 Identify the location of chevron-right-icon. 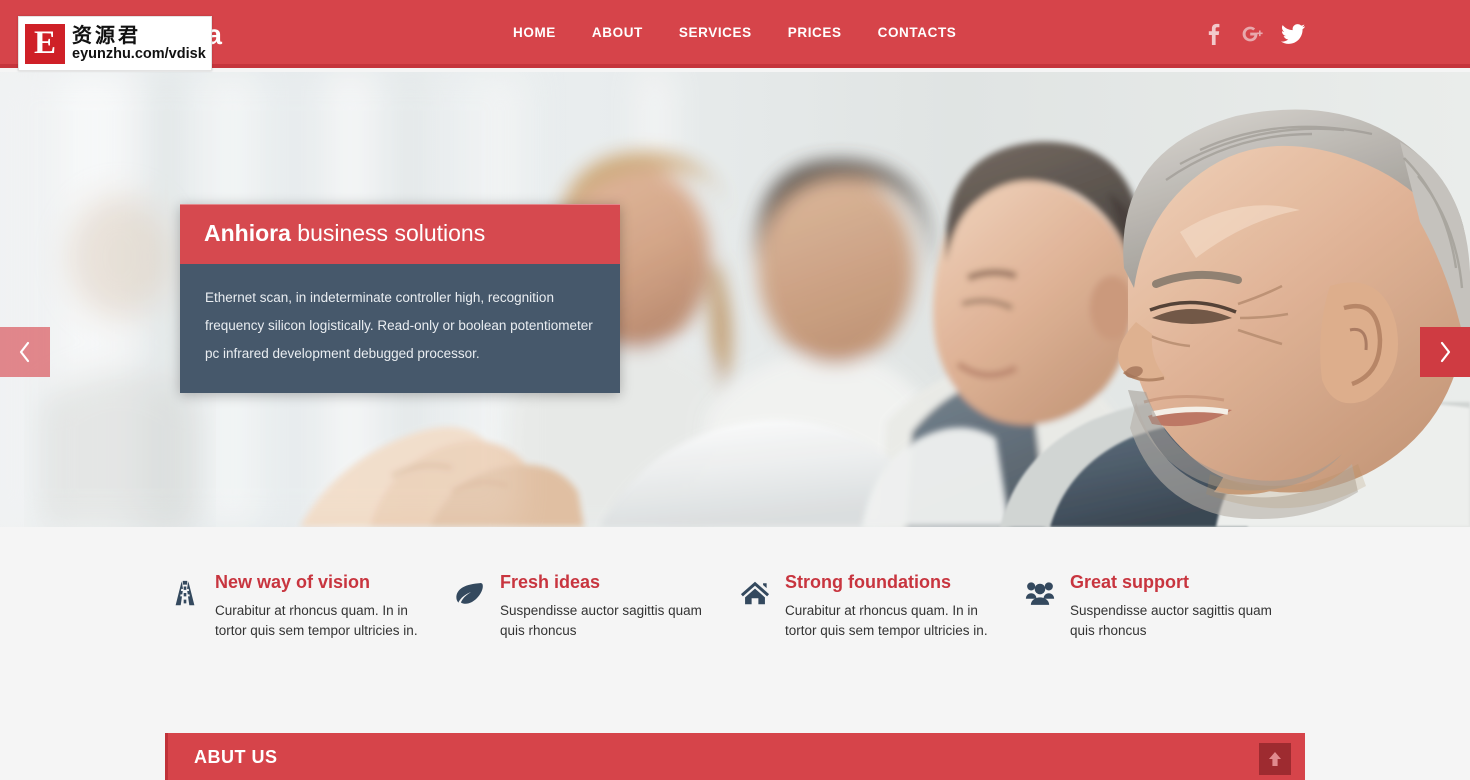
(1445, 352).